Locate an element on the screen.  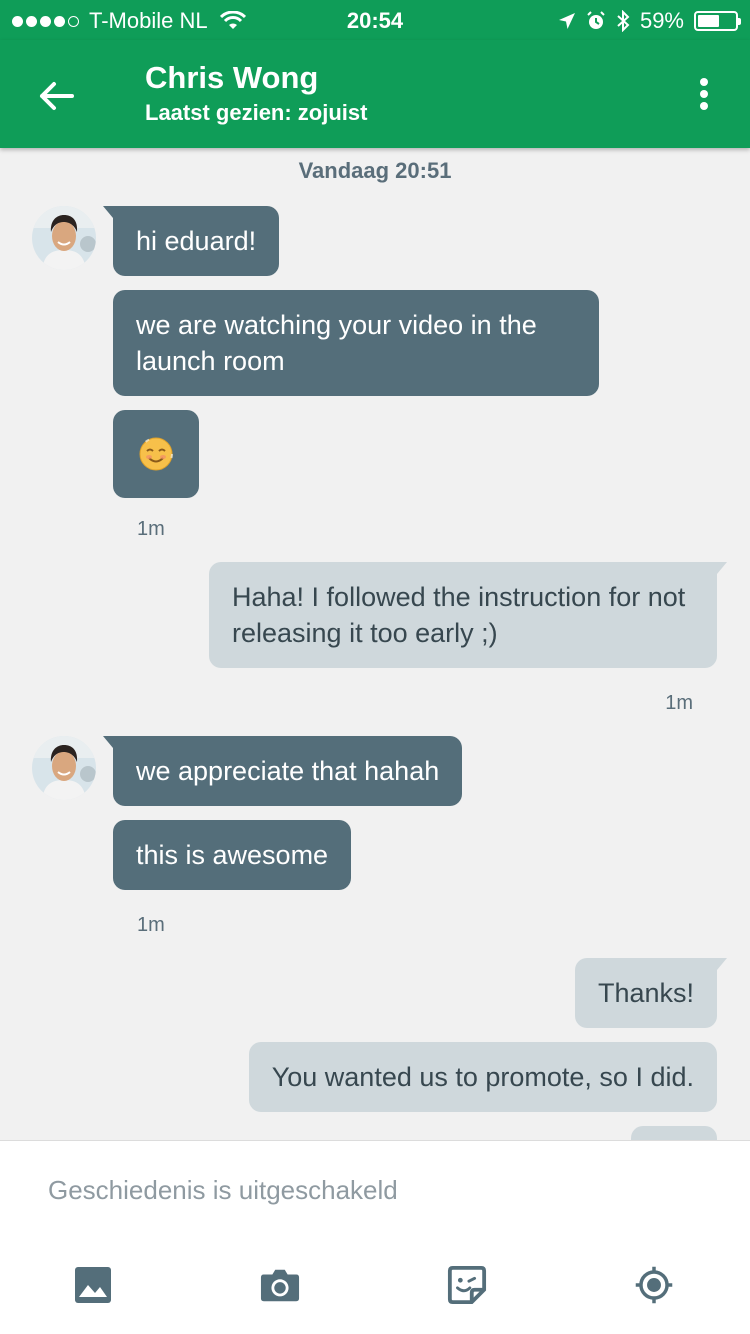
message-text: hi eduard! is located at coordinates (196, 241).